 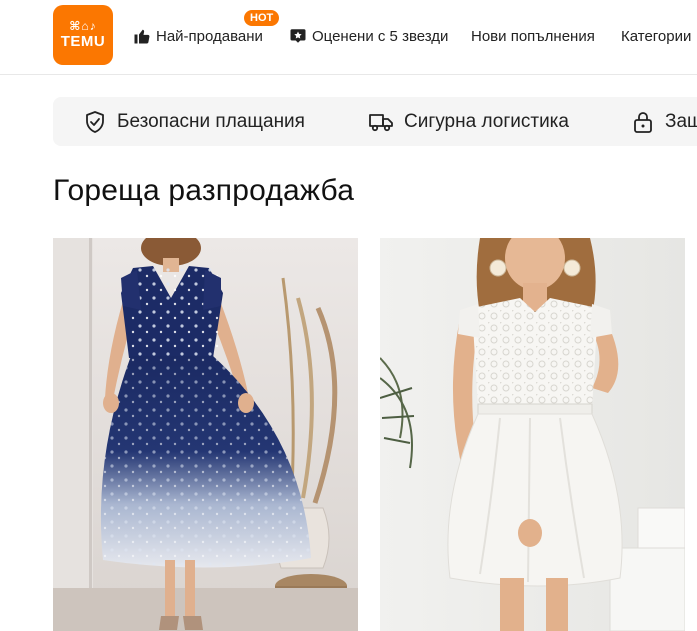 I want to click on nav-item-bestsellers: Най-продавани, so click(x=198, y=36).